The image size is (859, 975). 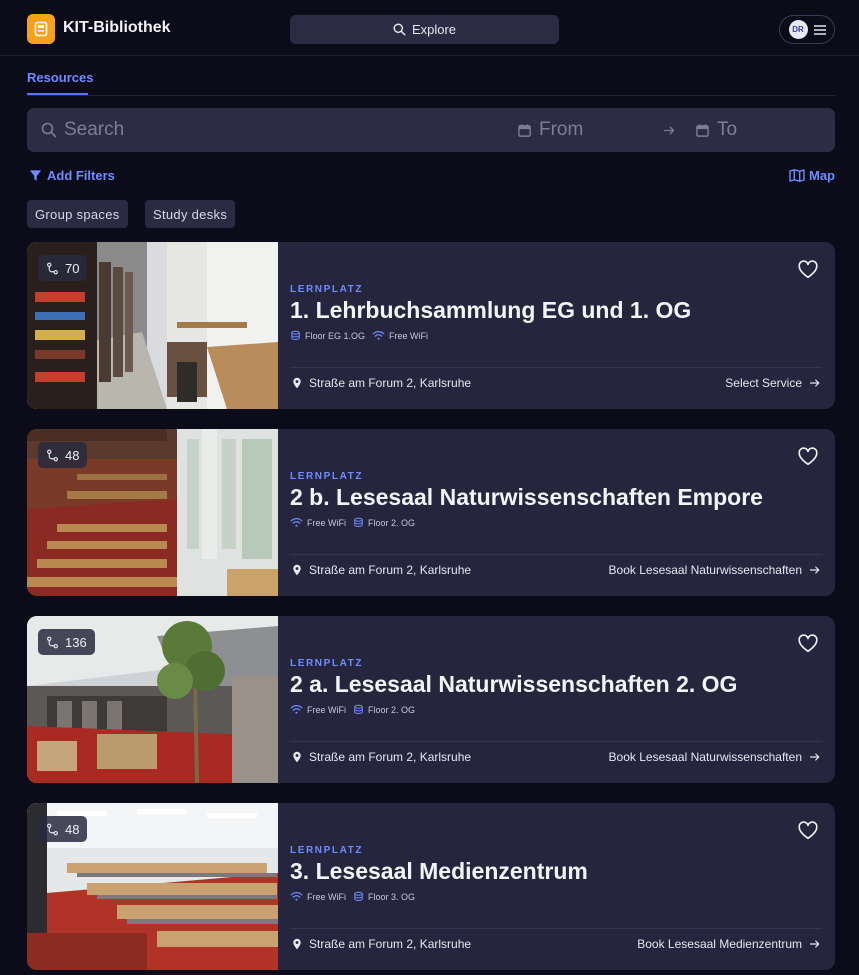 I want to click on to-label: To, so click(x=727, y=129).